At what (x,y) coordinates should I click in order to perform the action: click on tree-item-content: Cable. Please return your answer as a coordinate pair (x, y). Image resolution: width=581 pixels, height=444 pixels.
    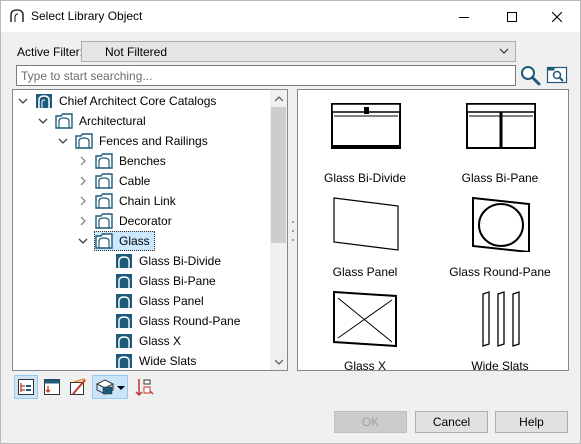
    Looking at the image, I should click on (124, 181).